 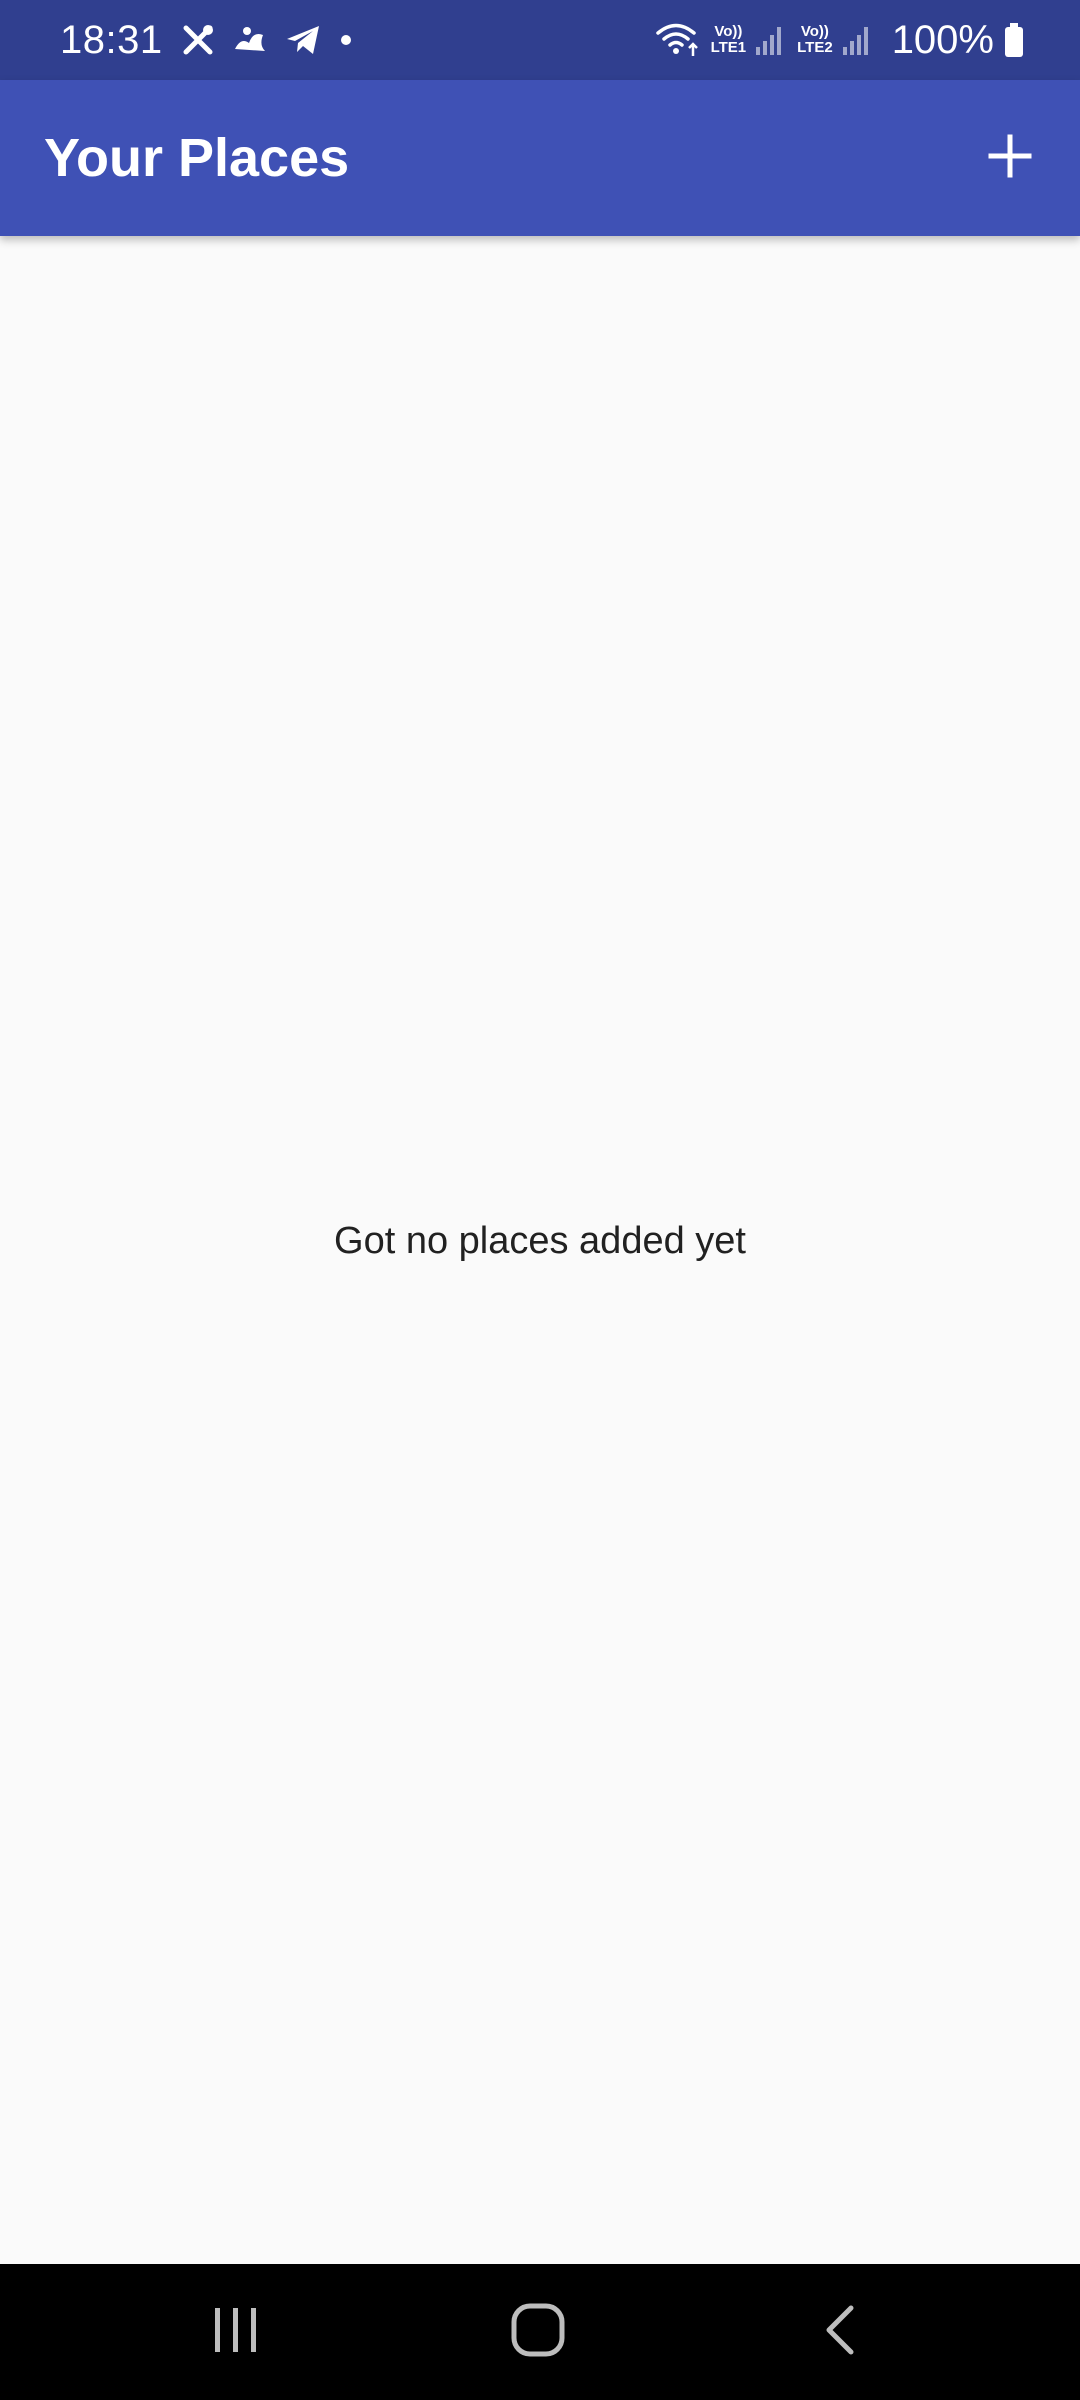 I want to click on back-button, so click(x=840, y=2332).